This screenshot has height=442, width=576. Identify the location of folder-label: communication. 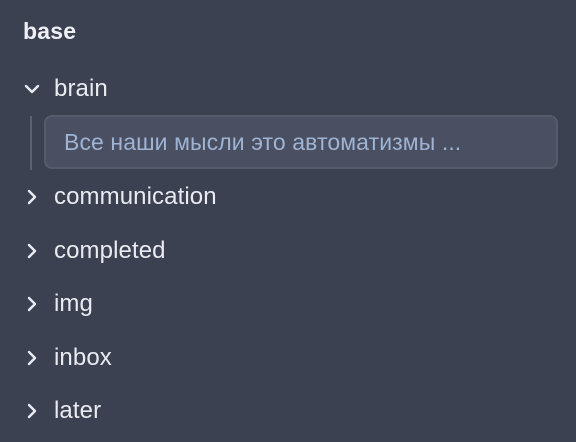
(135, 196).